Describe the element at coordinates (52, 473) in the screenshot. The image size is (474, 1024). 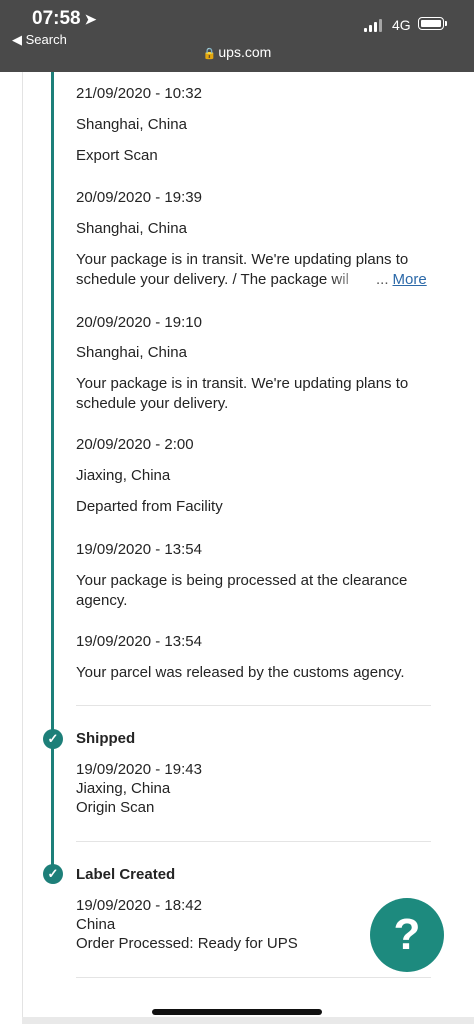
I see `timeline-rail` at that location.